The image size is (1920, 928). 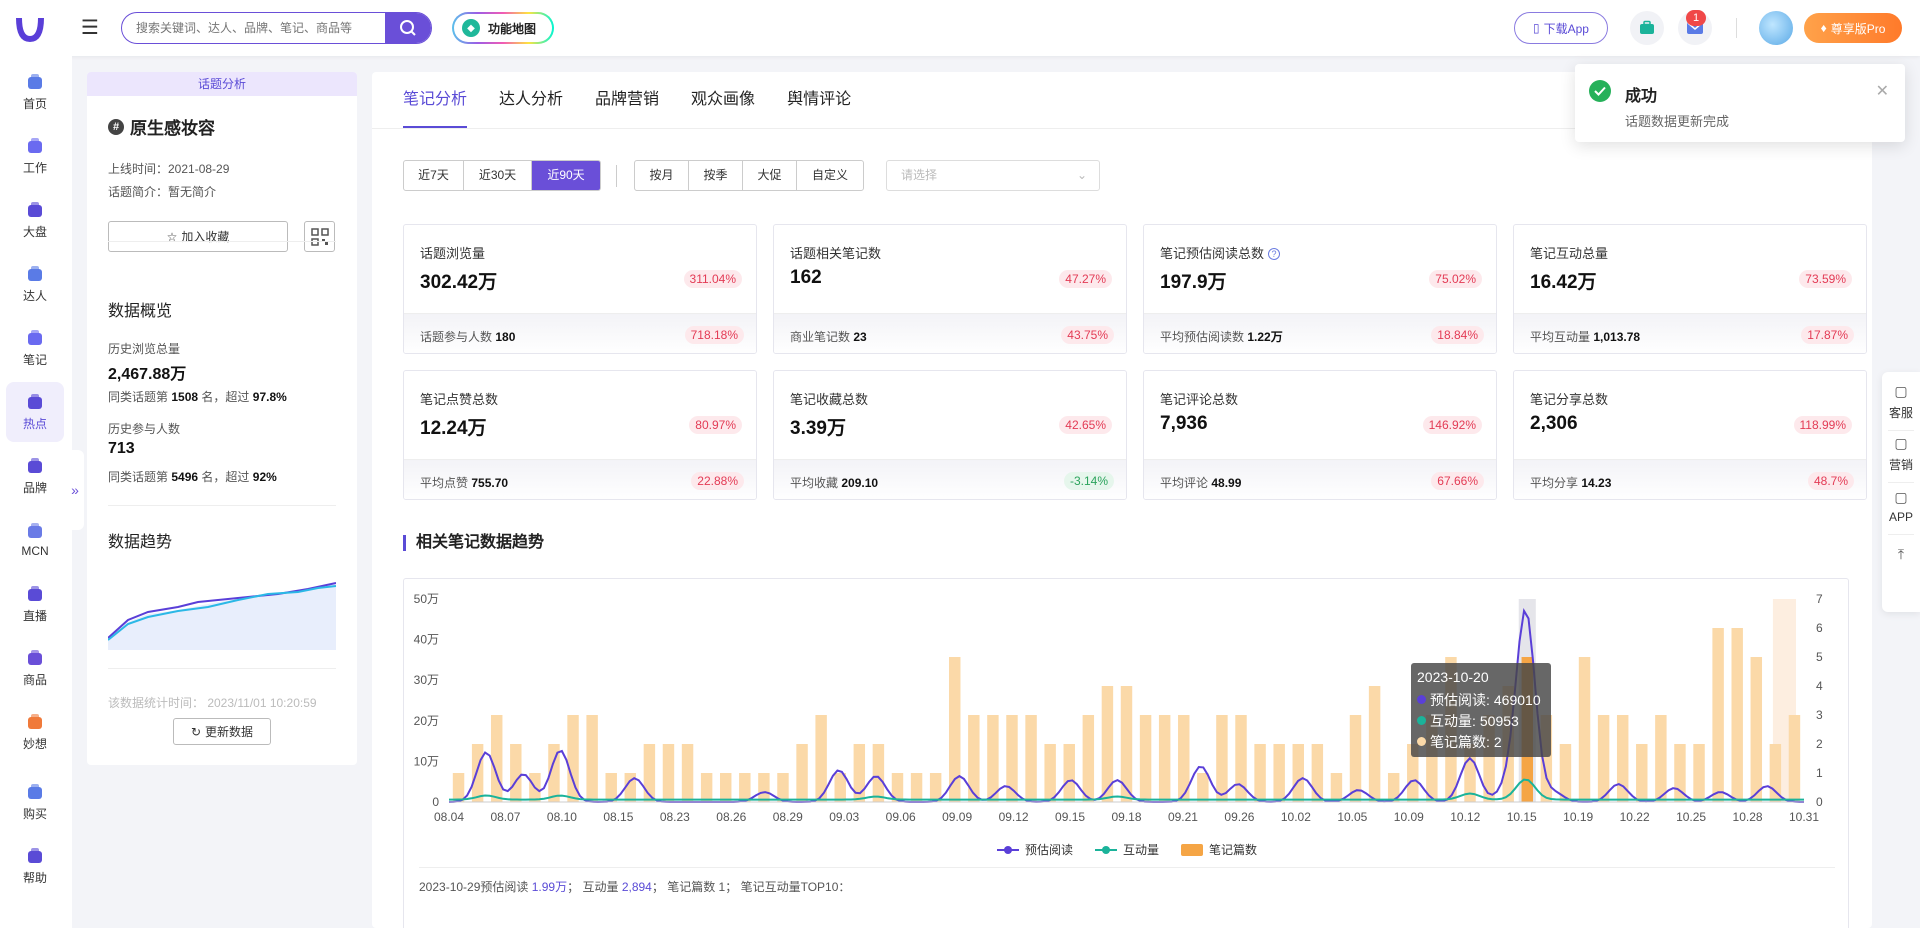 I want to click on period-option-3: 自定义, so click(x=830, y=175).